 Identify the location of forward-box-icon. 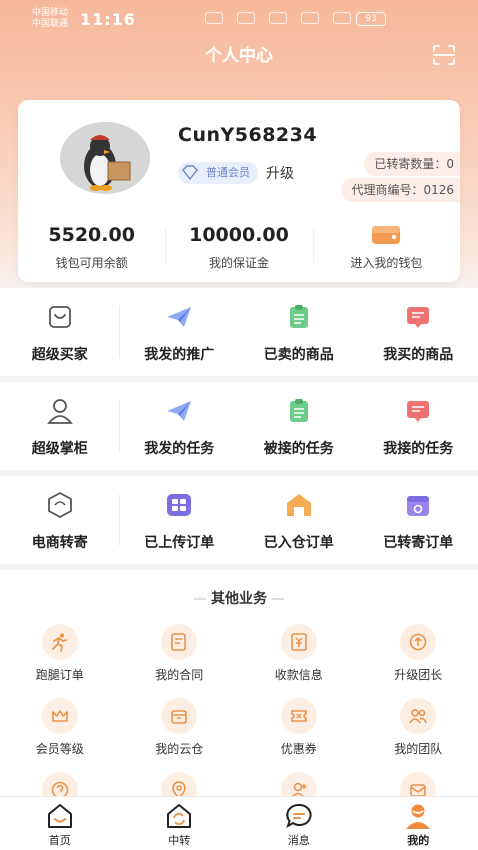
(59, 505).